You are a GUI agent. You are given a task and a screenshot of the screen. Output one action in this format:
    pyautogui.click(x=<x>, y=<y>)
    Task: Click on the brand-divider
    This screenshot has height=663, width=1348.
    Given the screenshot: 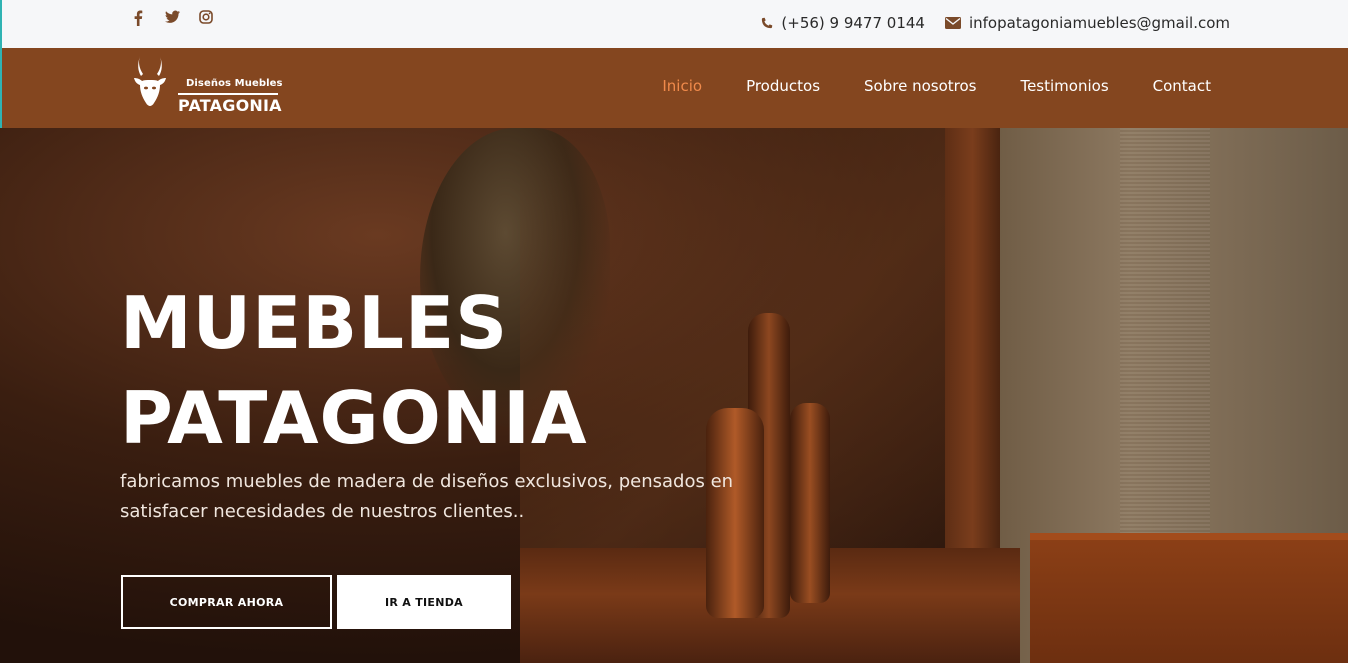 What is the action you would take?
    pyautogui.click(x=228, y=94)
    